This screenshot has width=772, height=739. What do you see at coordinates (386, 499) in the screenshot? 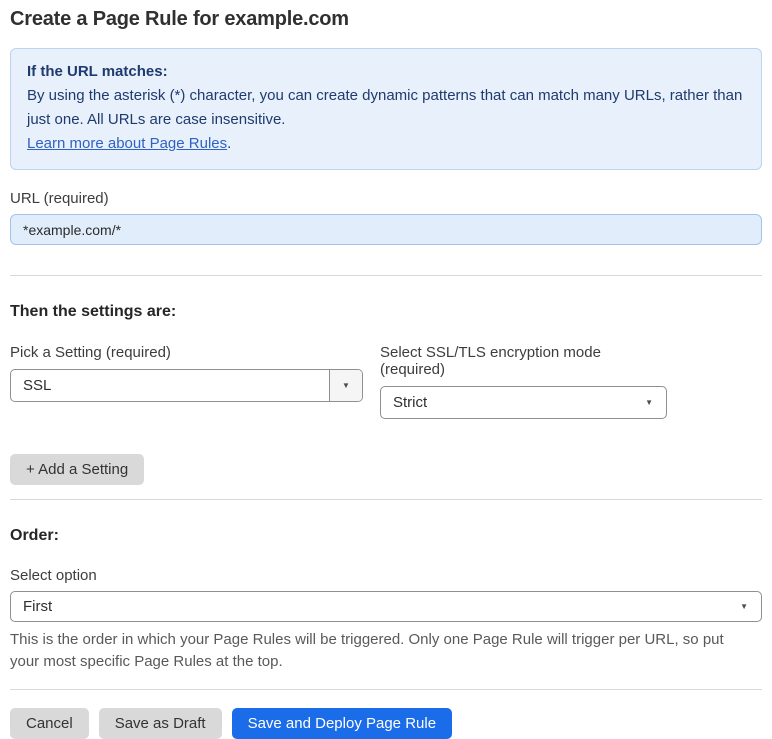
I see `divider-settings-section` at bounding box center [386, 499].